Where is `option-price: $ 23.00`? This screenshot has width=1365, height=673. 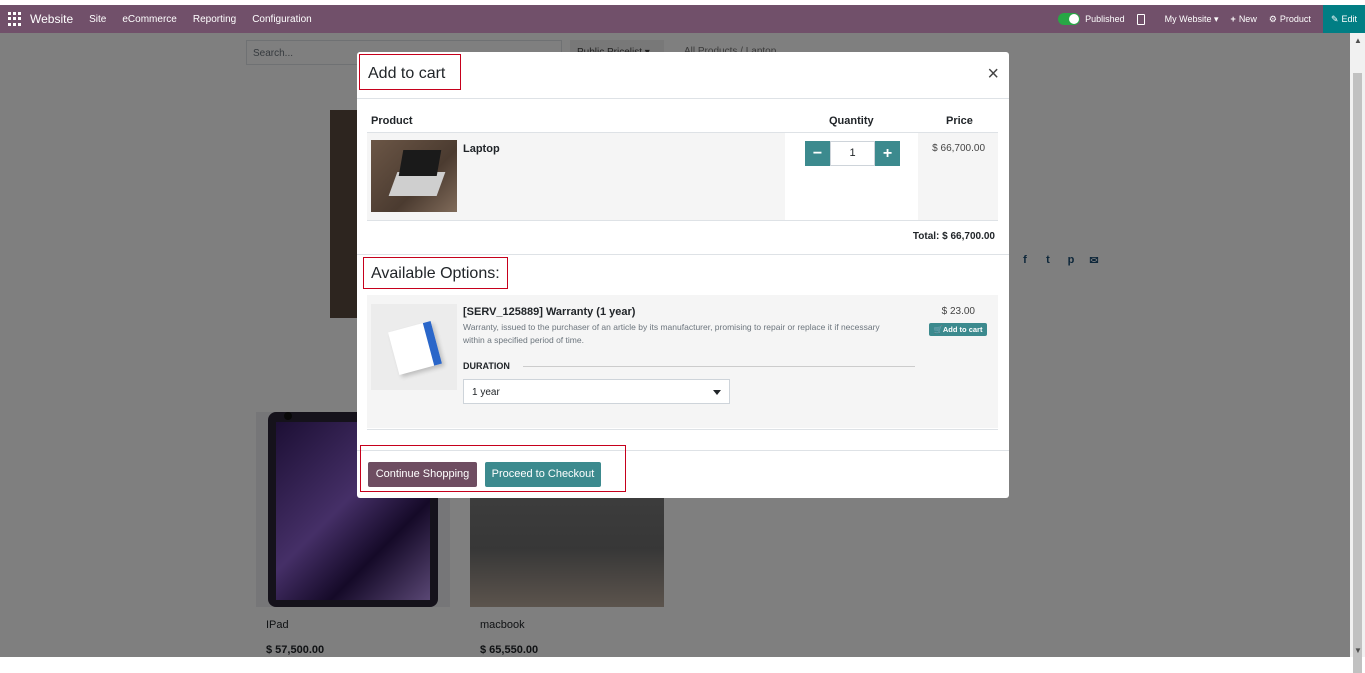 option-price: $ 23.00 is located at coordinates (958, 311).